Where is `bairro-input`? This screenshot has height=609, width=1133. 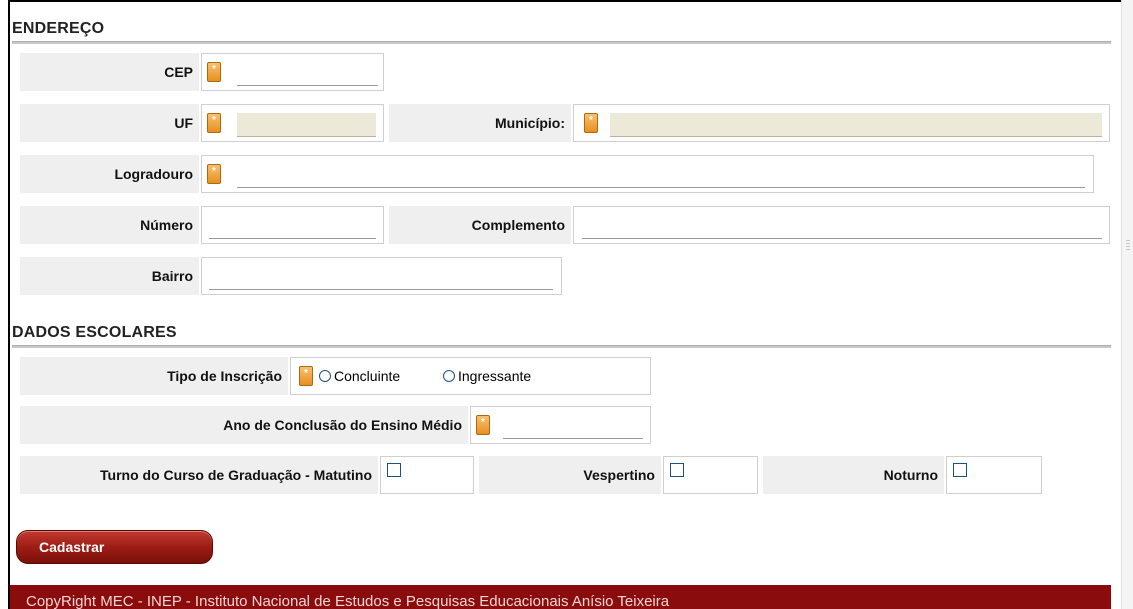 bairro-input is located at coordinates (381, 278).